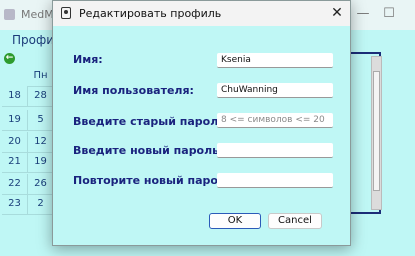  Describe the element at coordinates (15, 96) in the screenshot. I see `table-cell: 18` at that location.